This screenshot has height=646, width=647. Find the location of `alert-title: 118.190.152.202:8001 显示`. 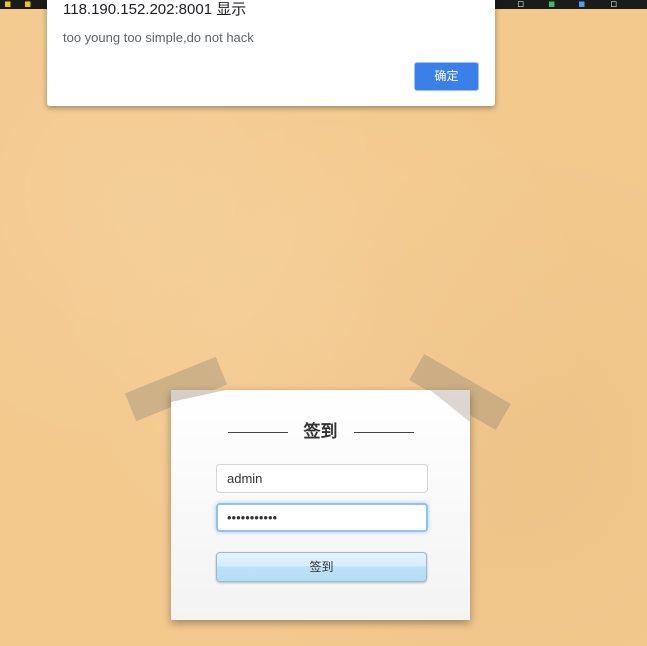

alert-title: 118.190.152.202:8001 显示 is located at coordinates (155, 9).